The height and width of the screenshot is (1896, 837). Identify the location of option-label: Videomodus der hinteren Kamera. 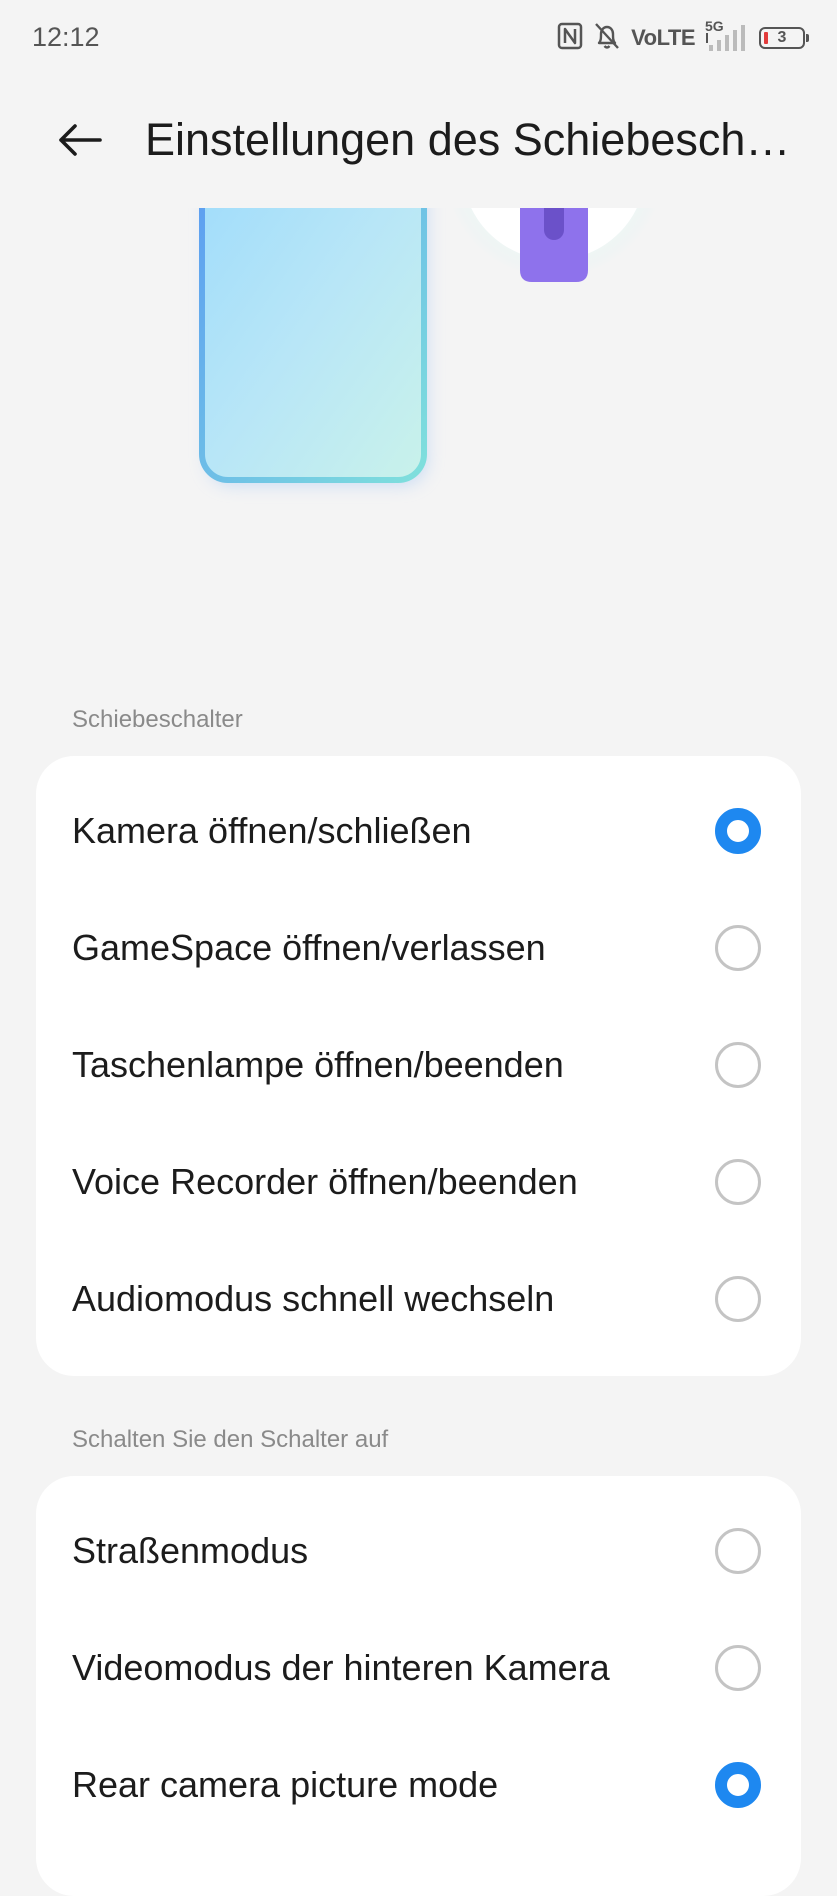
(341, 1667).